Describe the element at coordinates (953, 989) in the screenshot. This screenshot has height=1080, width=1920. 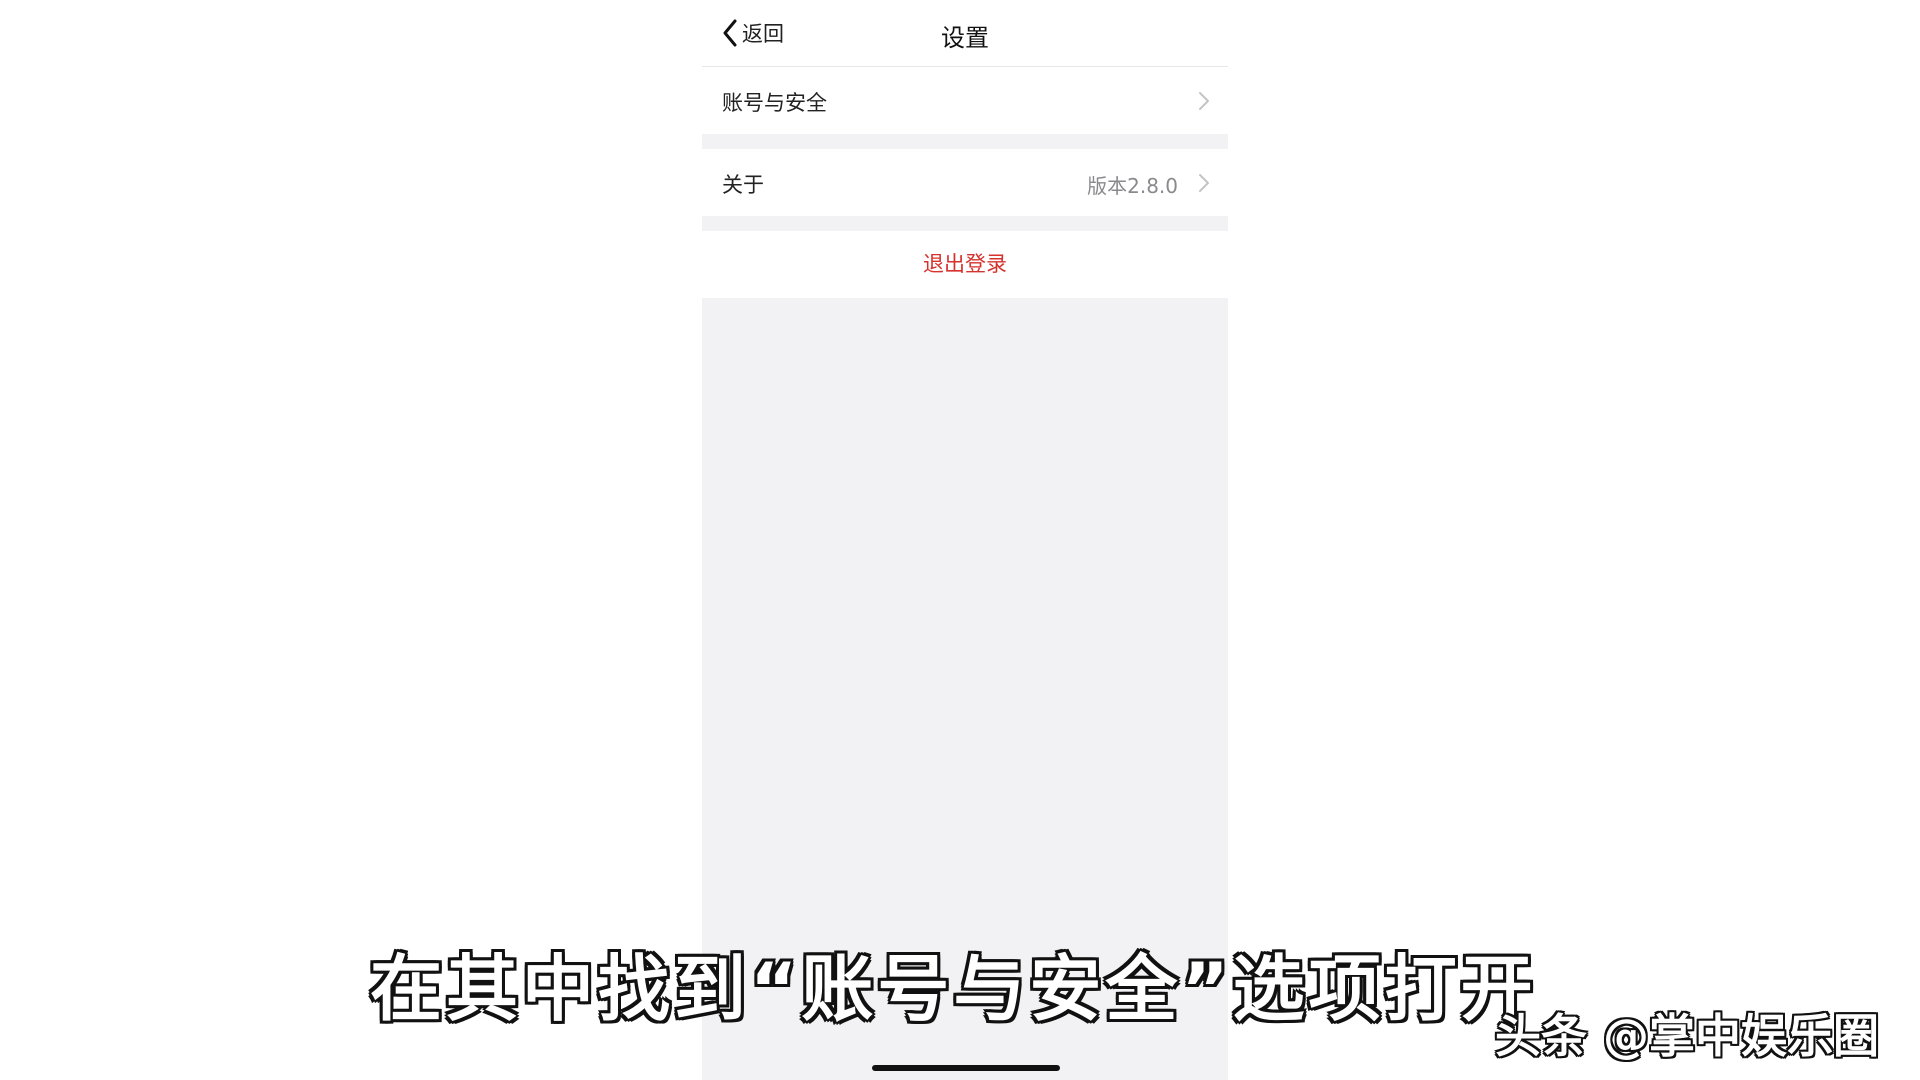
I see `video-caption: 在其中找到“账号与安全”选项打开` at that location.